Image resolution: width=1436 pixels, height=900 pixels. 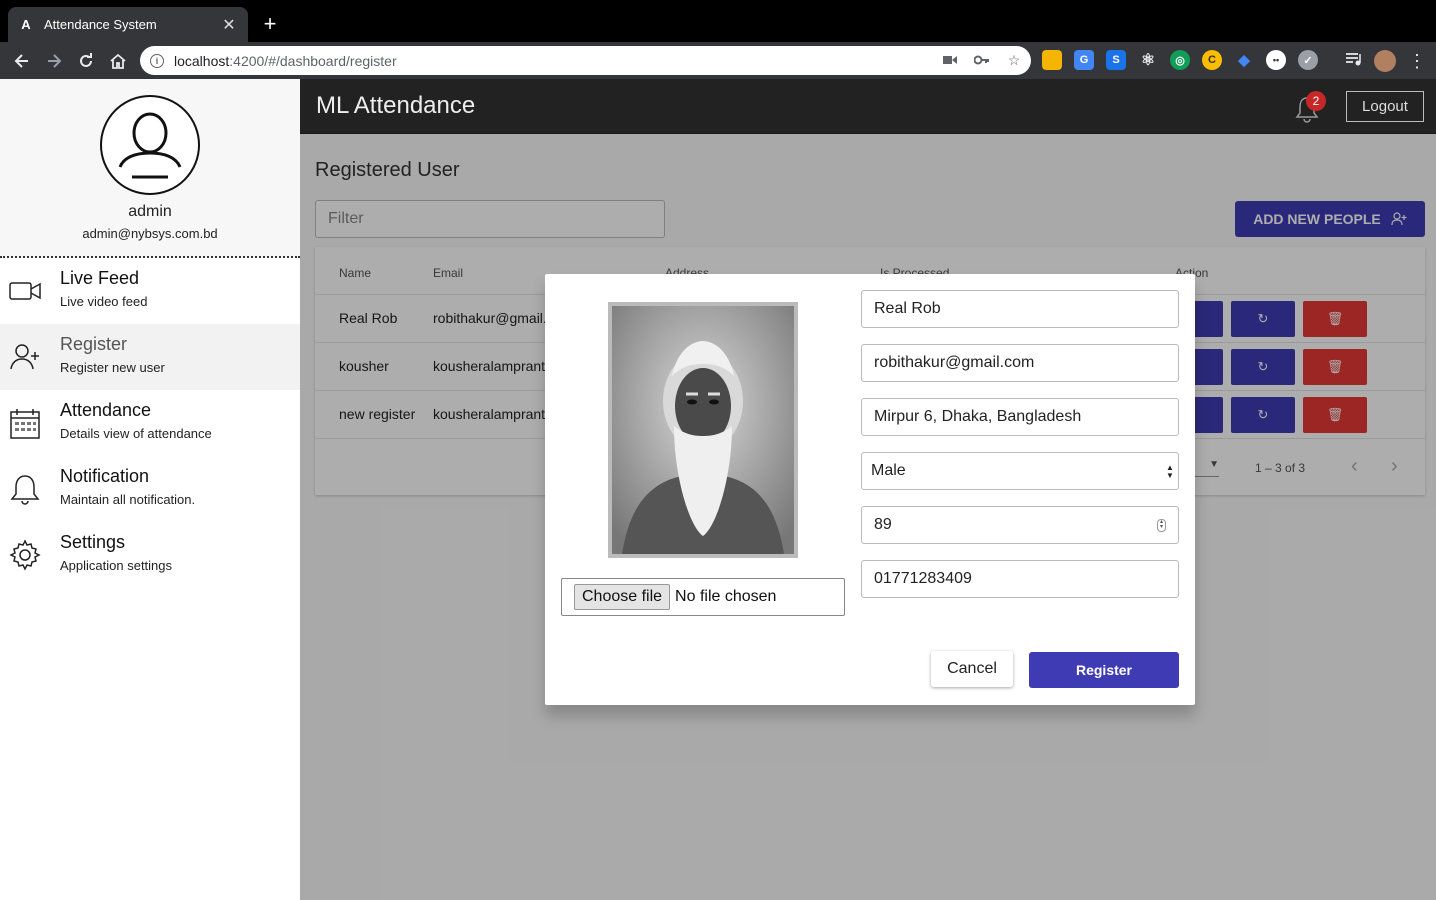 What do you see at coordinates (1020, 579) in the screenshot?
I see `phone-field: 01771283409` at bounding box center [1020, 579].